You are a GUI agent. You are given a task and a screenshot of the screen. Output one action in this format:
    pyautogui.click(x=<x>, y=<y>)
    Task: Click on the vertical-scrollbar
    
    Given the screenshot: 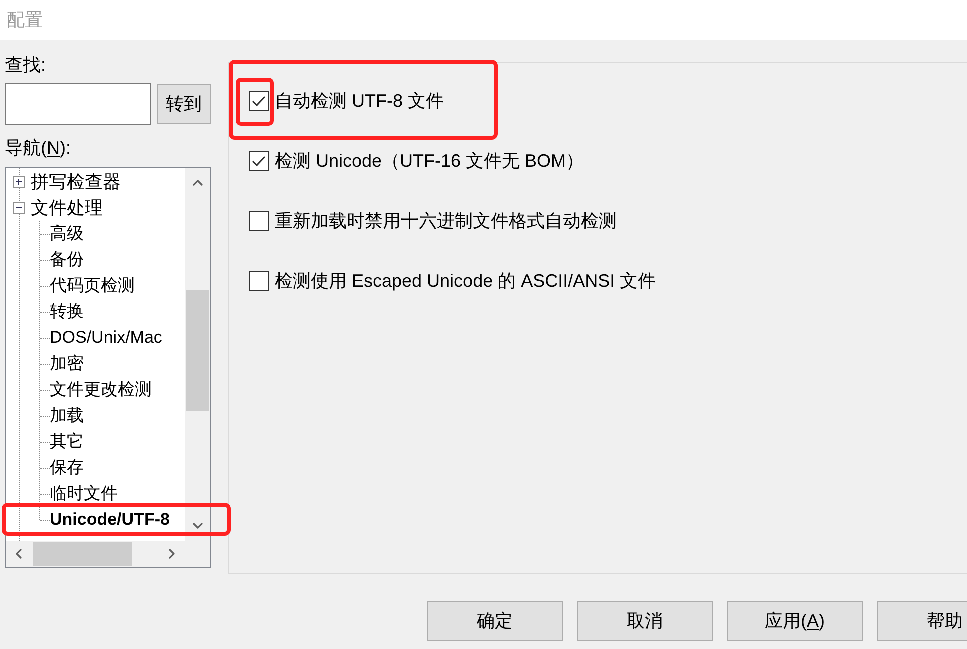 What is the action you would take?
    pyautogui.click(x=197, y=354)
    